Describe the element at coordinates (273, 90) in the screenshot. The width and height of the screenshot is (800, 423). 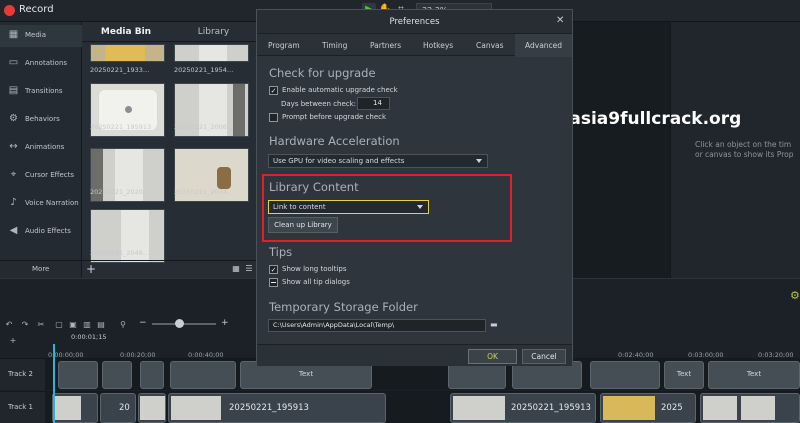
I see `enable-upgrade-checkbox: ✓` at that location.